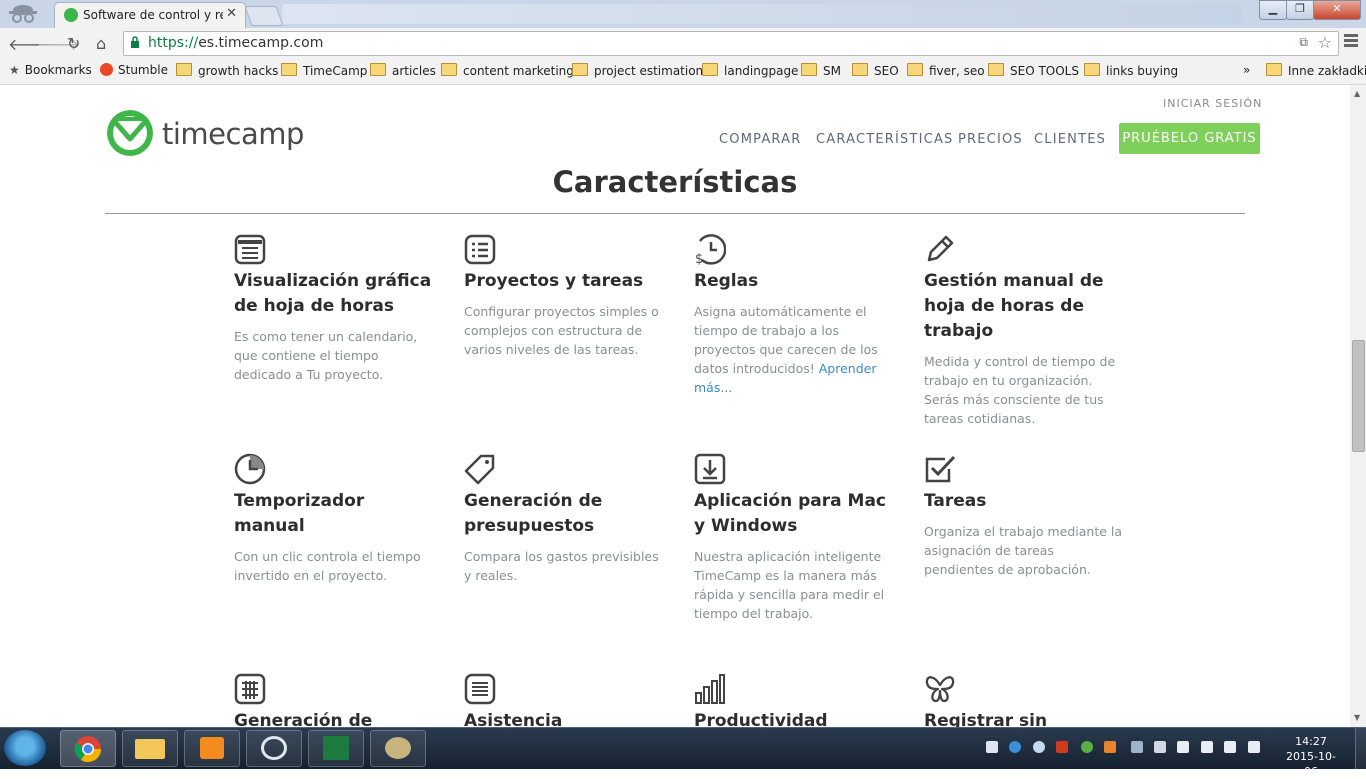 Image resolution: width=1366 pixels, height=779 pixels. Describe the element at coordinates (761, 719) in the screenshot. I see `feature-title: Productividad` at that location.